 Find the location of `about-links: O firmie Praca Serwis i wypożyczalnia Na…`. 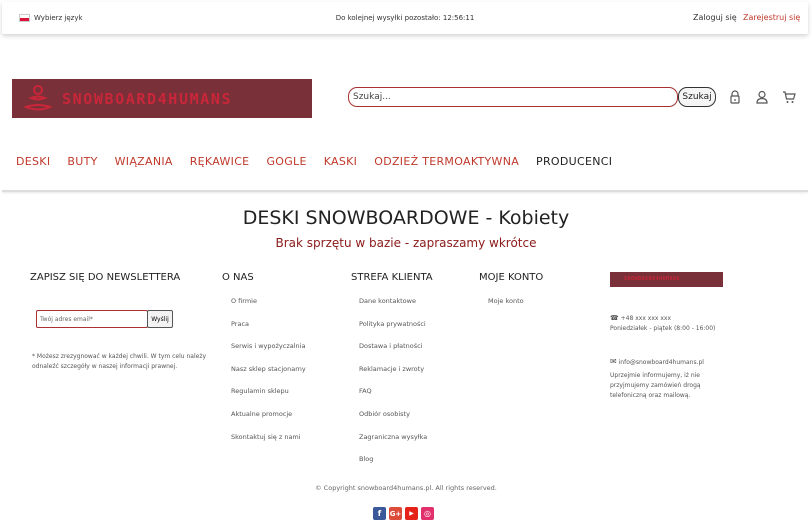

about-links: O firmie Praca Serwis i wypożyczalnia Na… is located at coordinates (268, 376).